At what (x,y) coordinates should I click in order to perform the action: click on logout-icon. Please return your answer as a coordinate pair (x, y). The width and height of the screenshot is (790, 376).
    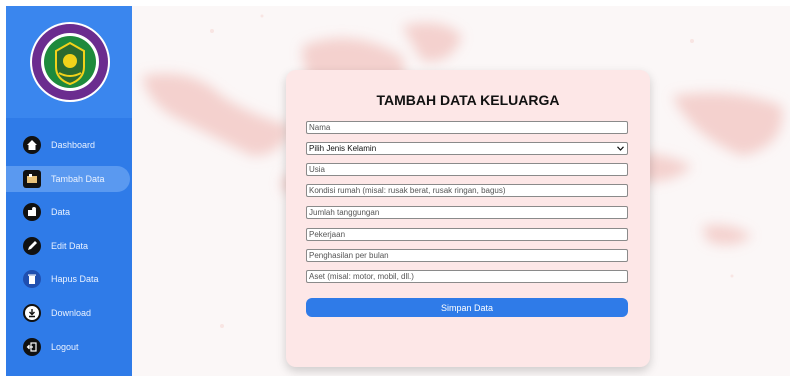
    Looking at the image, I should click on (32, 346).